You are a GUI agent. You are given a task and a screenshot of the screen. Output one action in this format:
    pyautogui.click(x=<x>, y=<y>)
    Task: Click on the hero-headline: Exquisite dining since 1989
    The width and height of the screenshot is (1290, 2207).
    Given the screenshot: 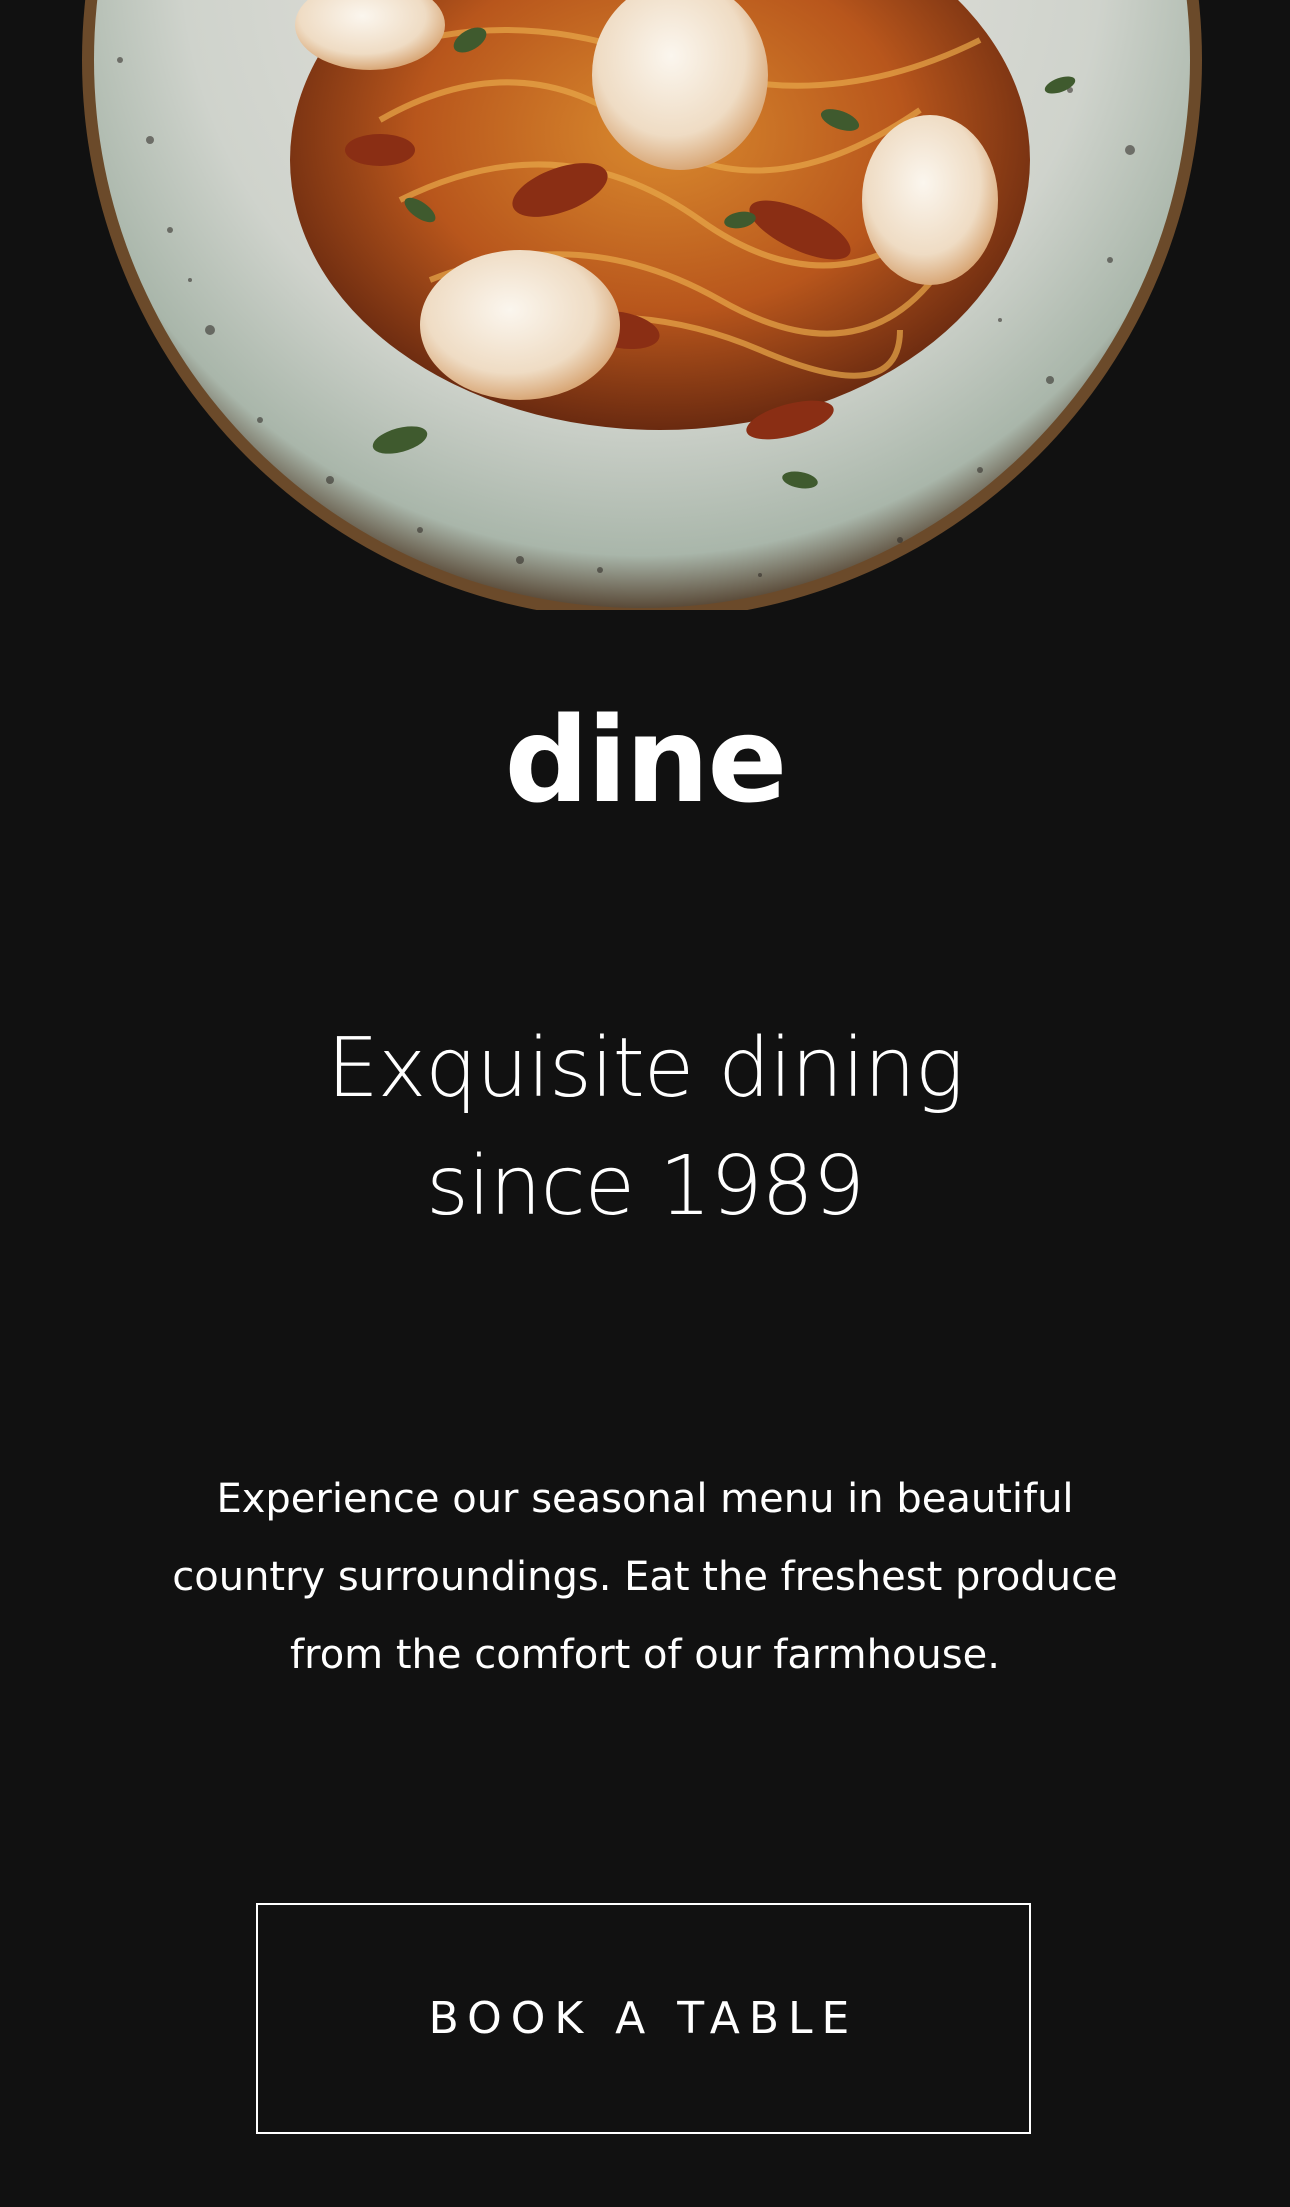 What is the action you would take?
    pyautogui.click(x=645, y=1128)
    